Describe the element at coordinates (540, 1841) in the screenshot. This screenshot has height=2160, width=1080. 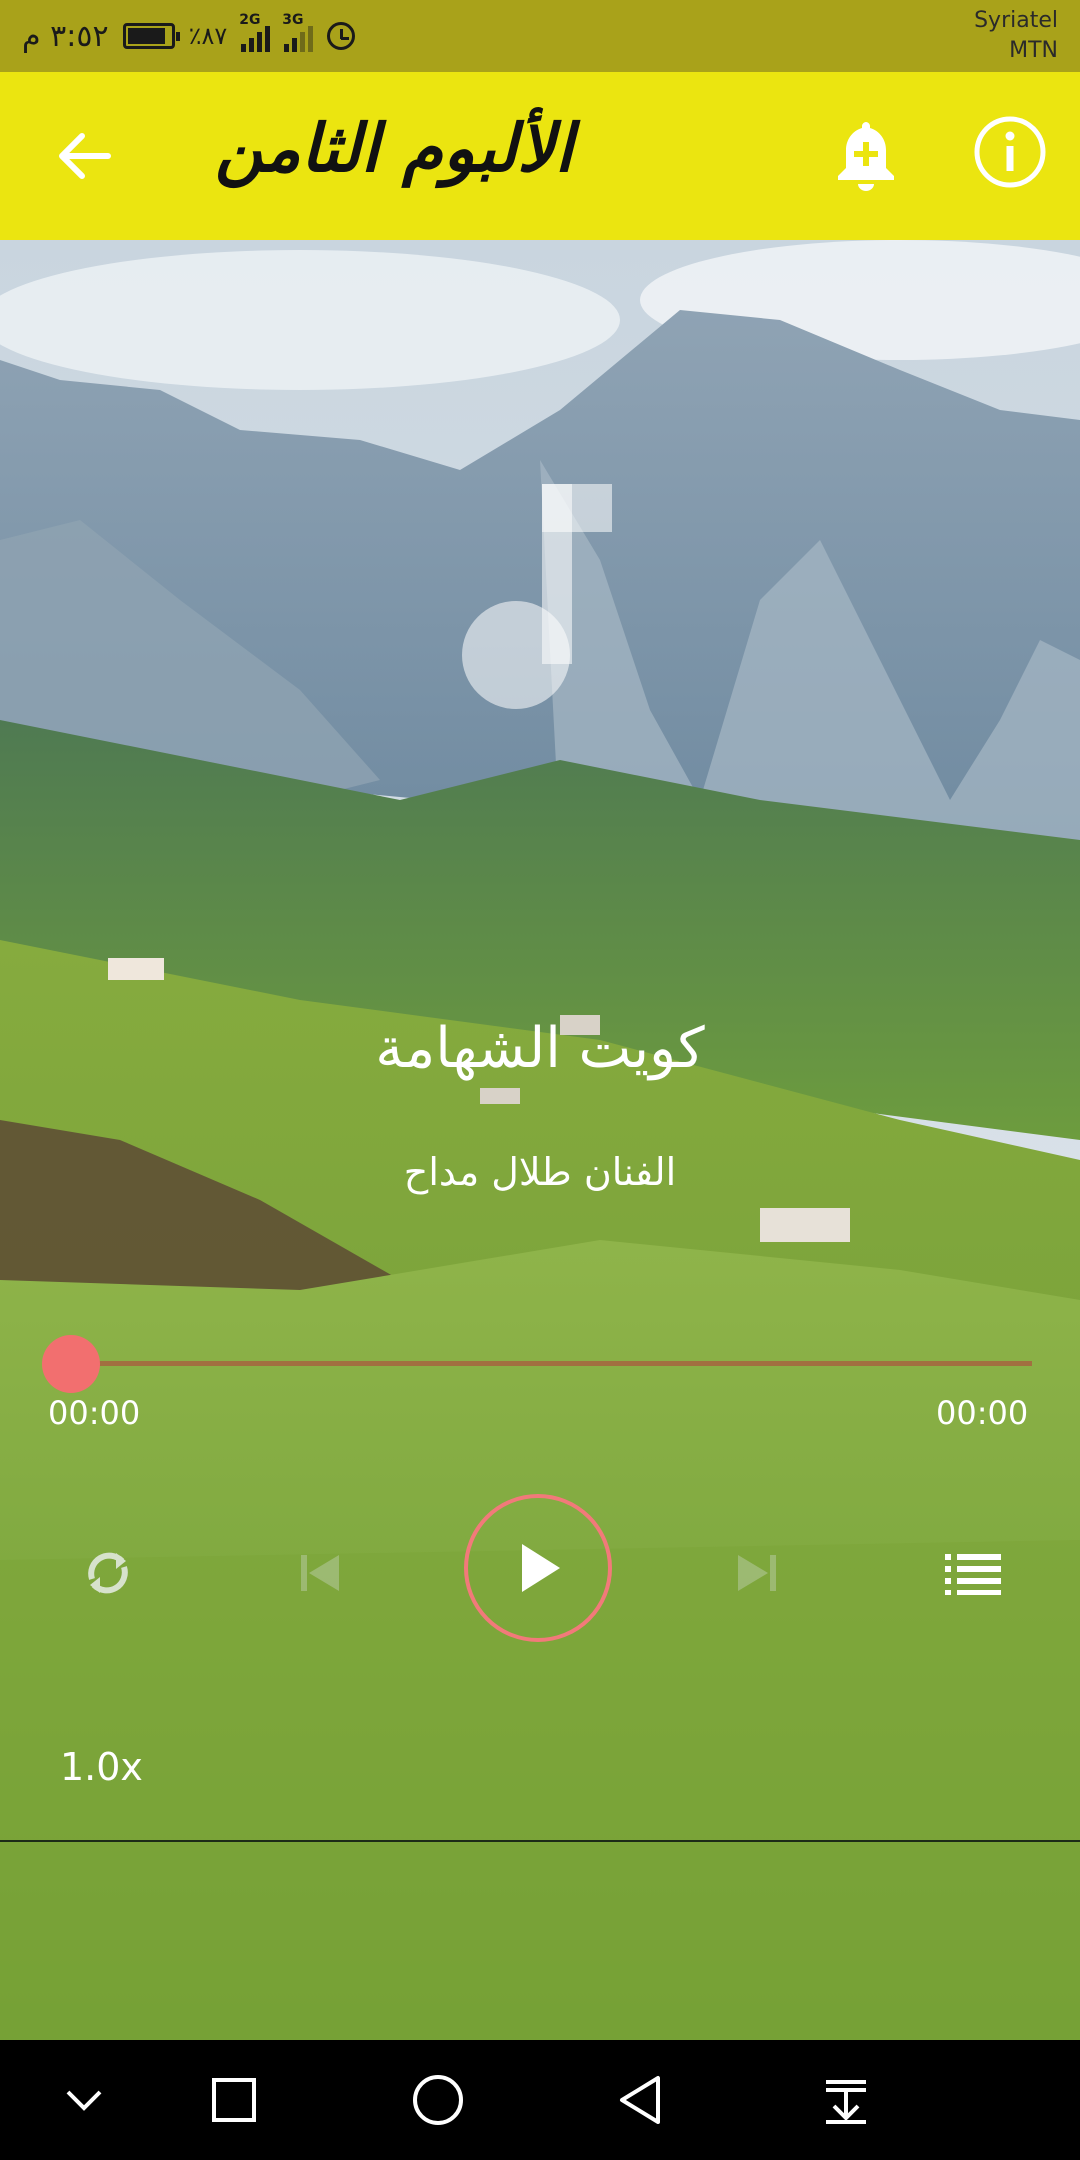
I see `divider` at that location.